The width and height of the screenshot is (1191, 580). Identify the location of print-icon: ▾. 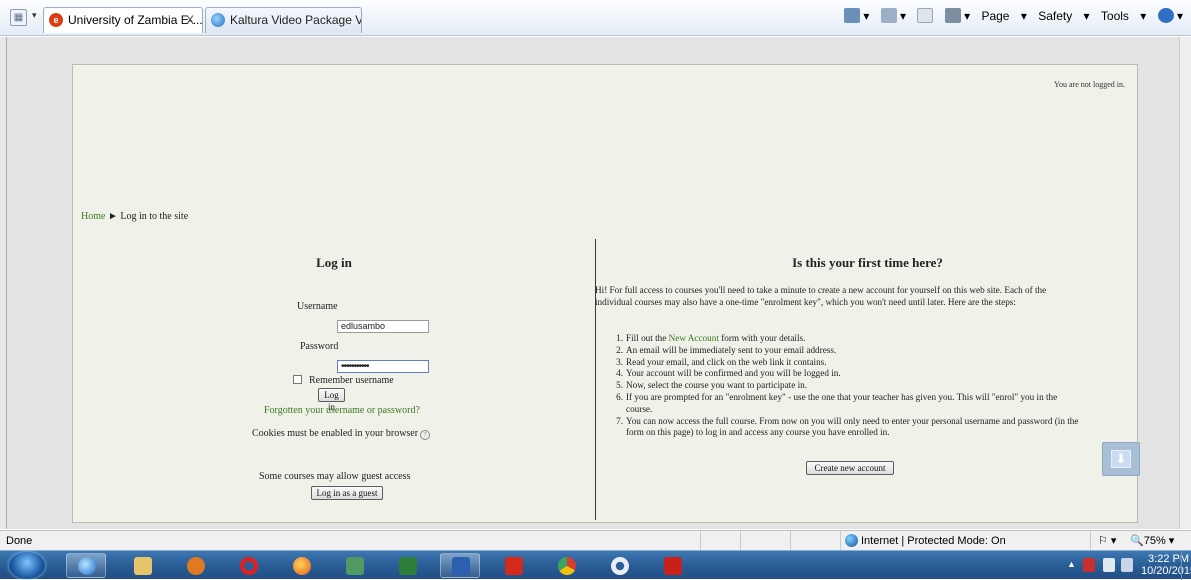
(957, 15).